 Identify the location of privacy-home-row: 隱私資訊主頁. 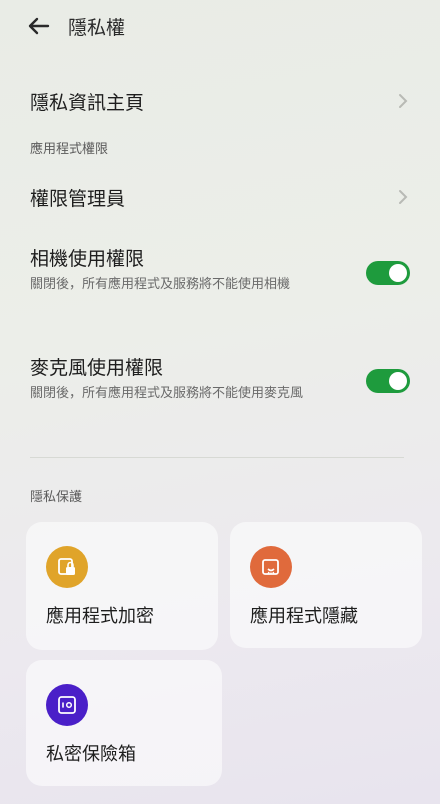
(220, 101).